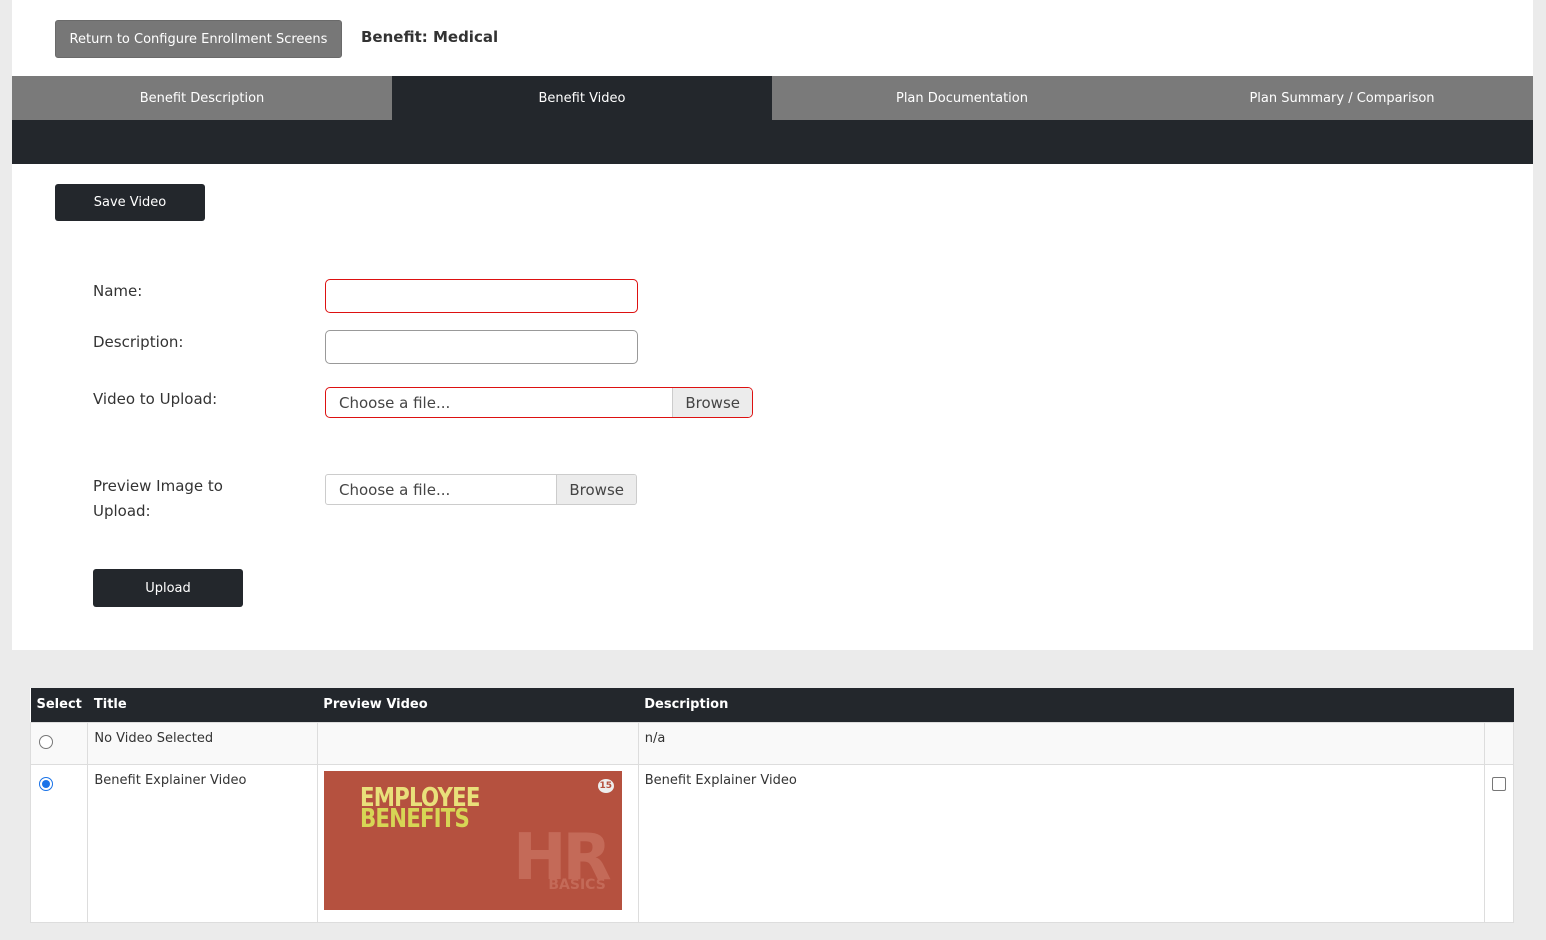 The height and width of the screenshot is (940, 1546). I want to click on thumbnail-line-2: BENEFITS, so click(414, 818).